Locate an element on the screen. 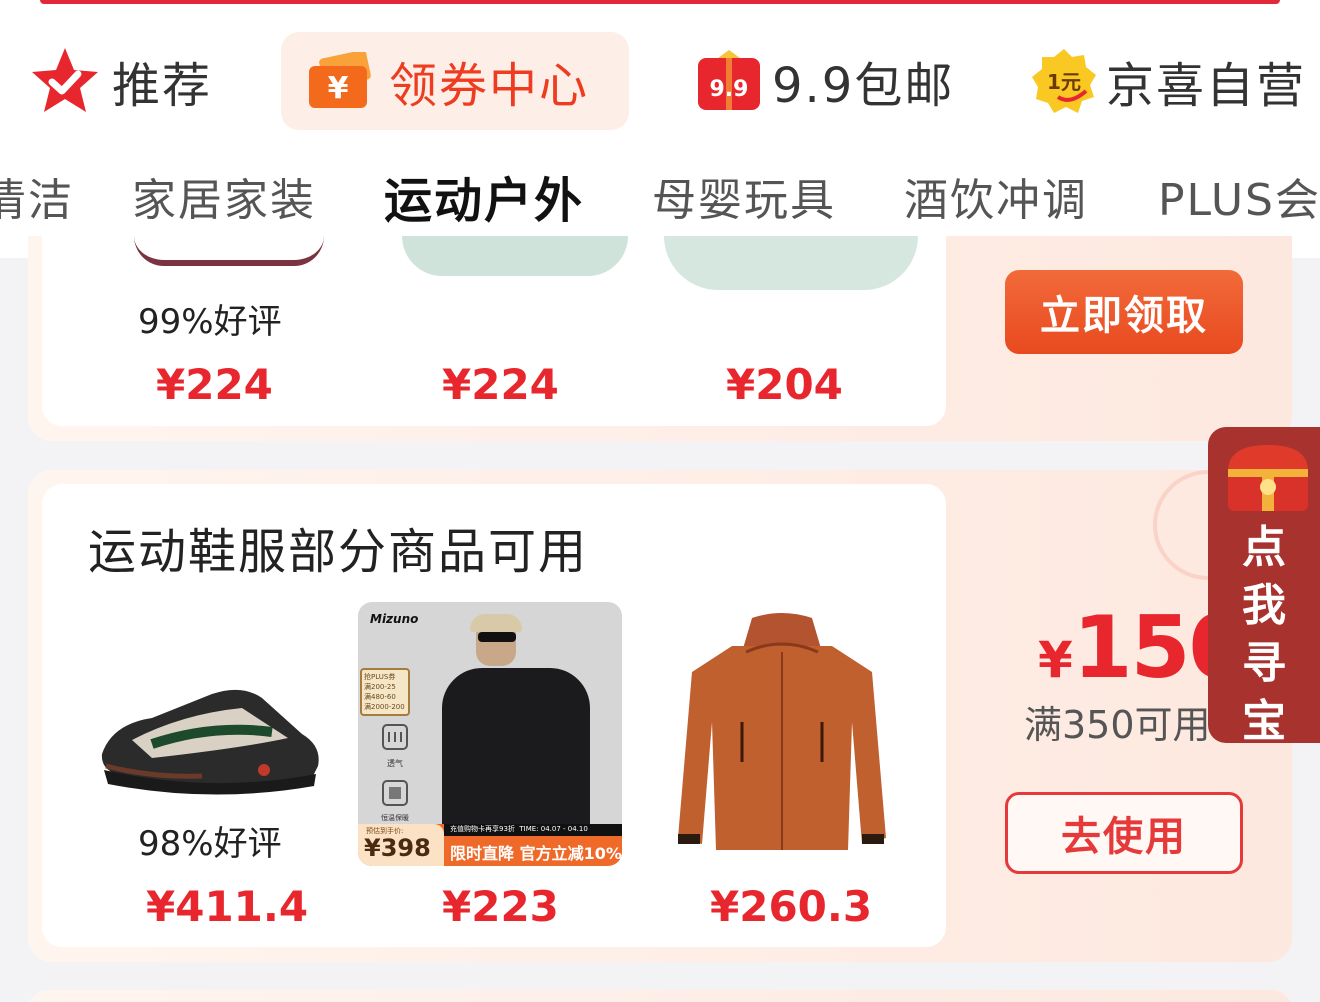 Image resolution: width=1320 pixels, height=1002 pixels. star-check-icon is located at coordinates (65, 80).